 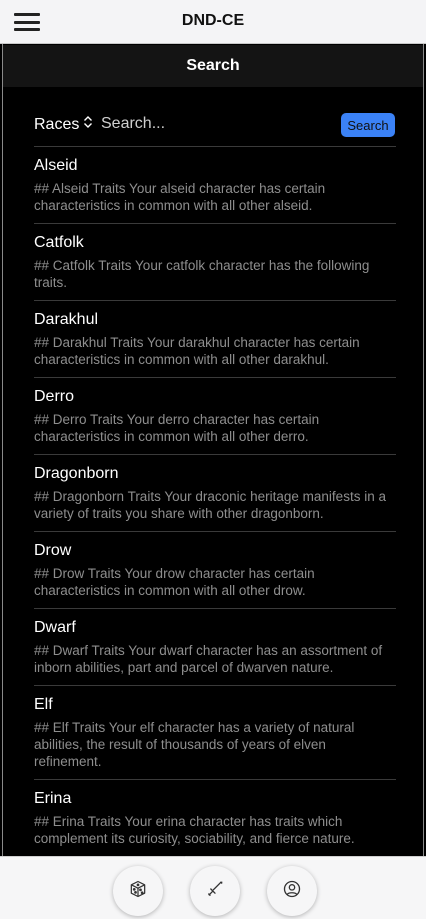 I want to click on user-circle-icon, so click(x=292, y=891).